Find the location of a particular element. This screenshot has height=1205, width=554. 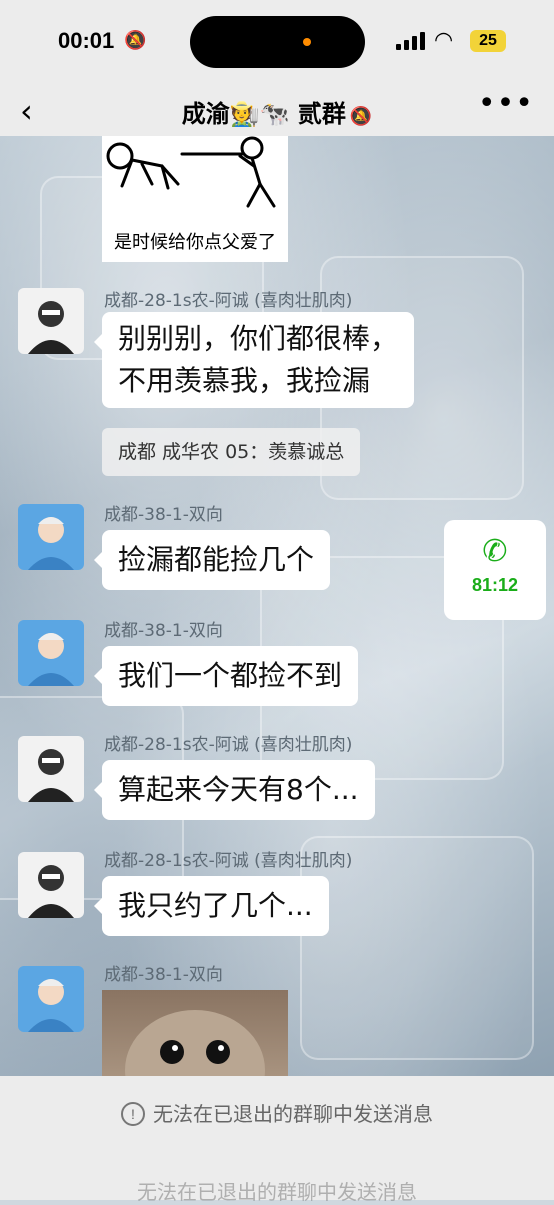

status-time: 00:01 is located at coordinates (86, 40).